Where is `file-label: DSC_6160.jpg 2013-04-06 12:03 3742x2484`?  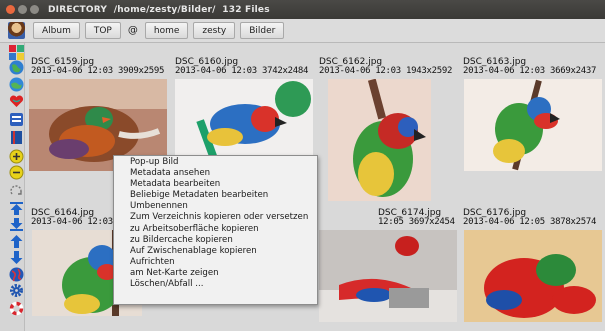 file-label: DSC_6160.jpg 2013-04-06 12:03 3742x2484 is located at coordinates (245, 67).